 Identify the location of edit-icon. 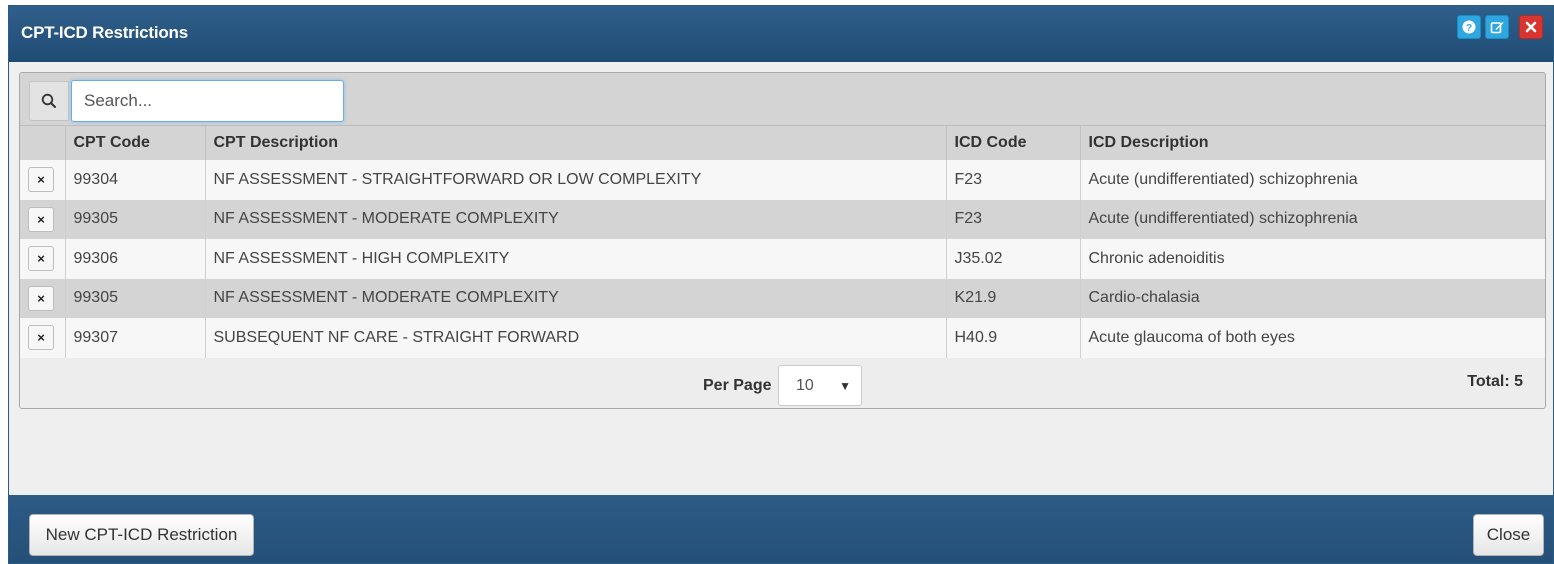
(1497, 28).